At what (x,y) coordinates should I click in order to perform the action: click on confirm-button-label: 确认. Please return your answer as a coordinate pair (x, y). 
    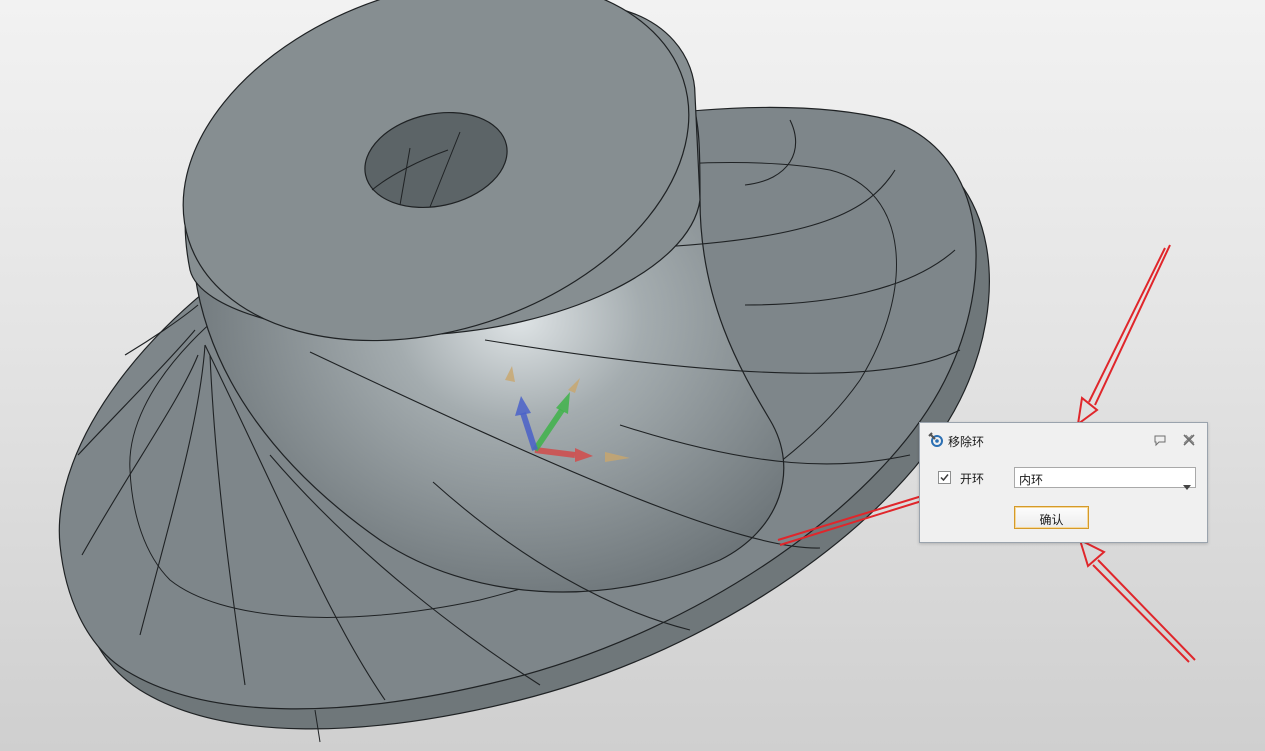
    Looking at the image, I should click on (1051, 520).